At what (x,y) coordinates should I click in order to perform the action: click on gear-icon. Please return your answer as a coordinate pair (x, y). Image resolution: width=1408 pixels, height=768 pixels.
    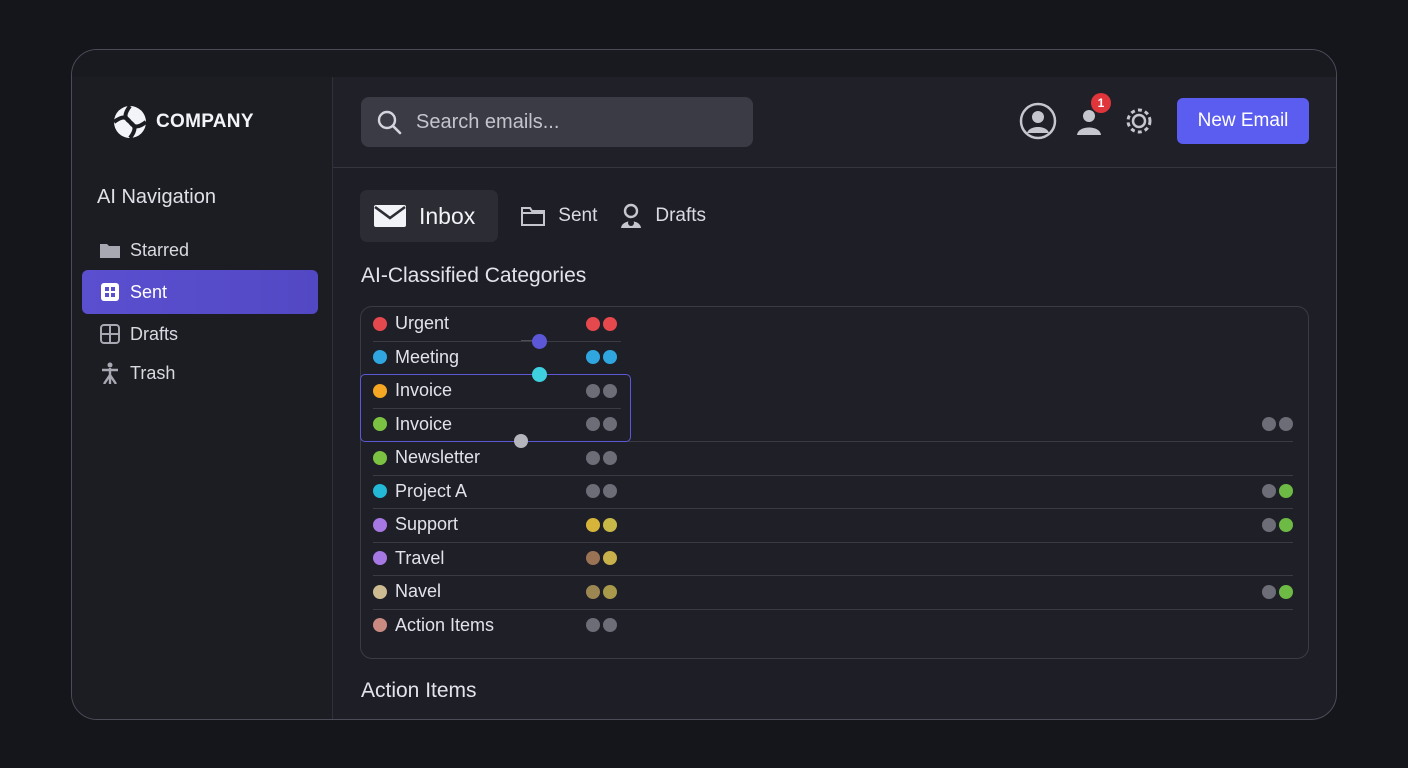
    Looking at the image, I should click on (1139, 121).